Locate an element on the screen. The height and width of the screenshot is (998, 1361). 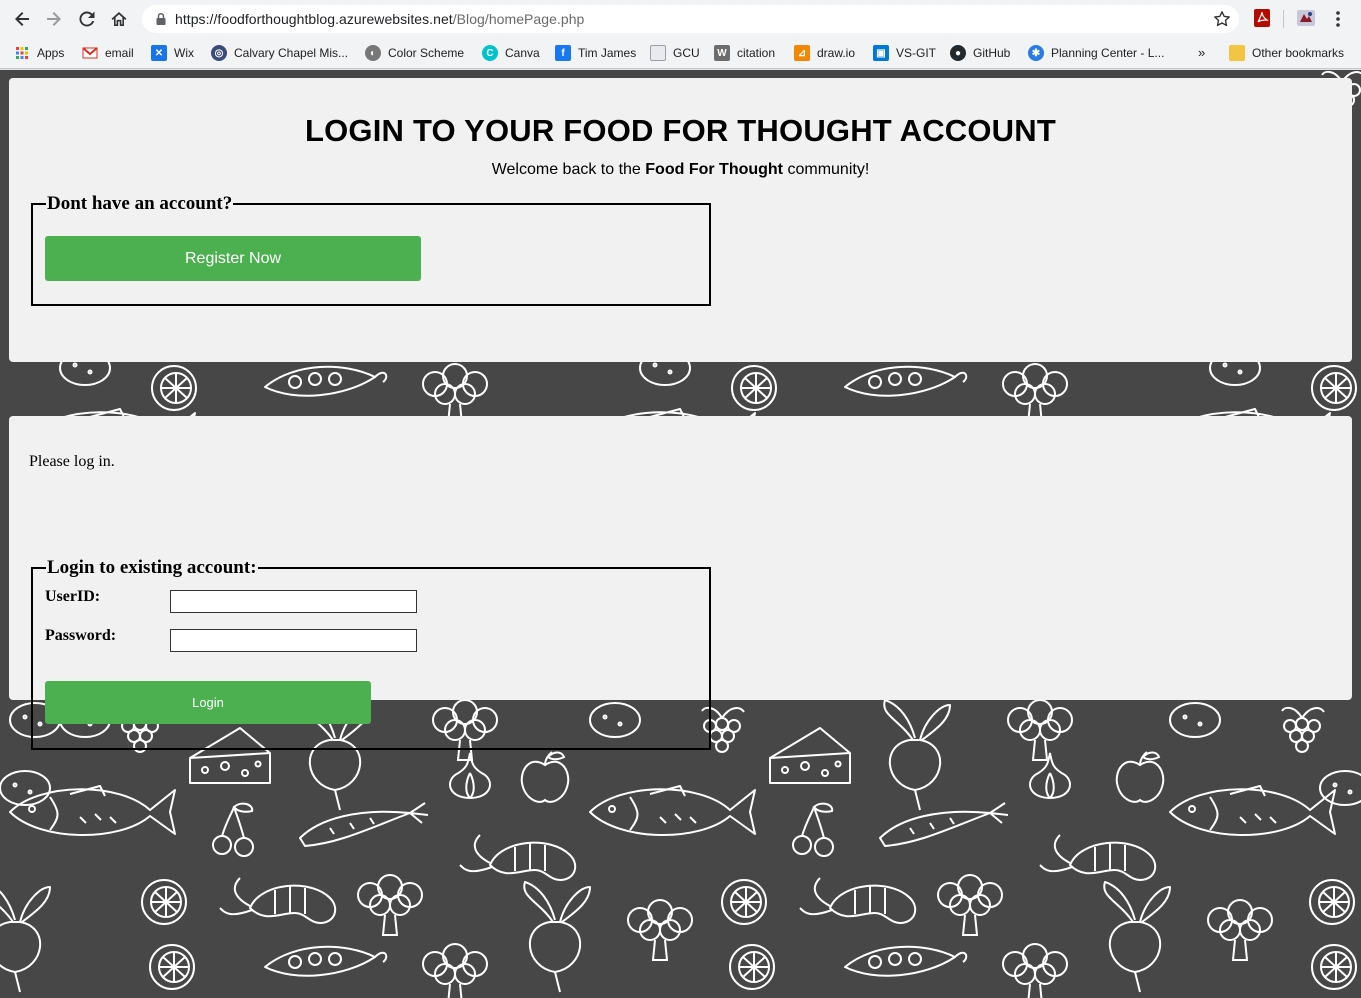
register-now-button: Register Now is located at coordinates (233, 258).